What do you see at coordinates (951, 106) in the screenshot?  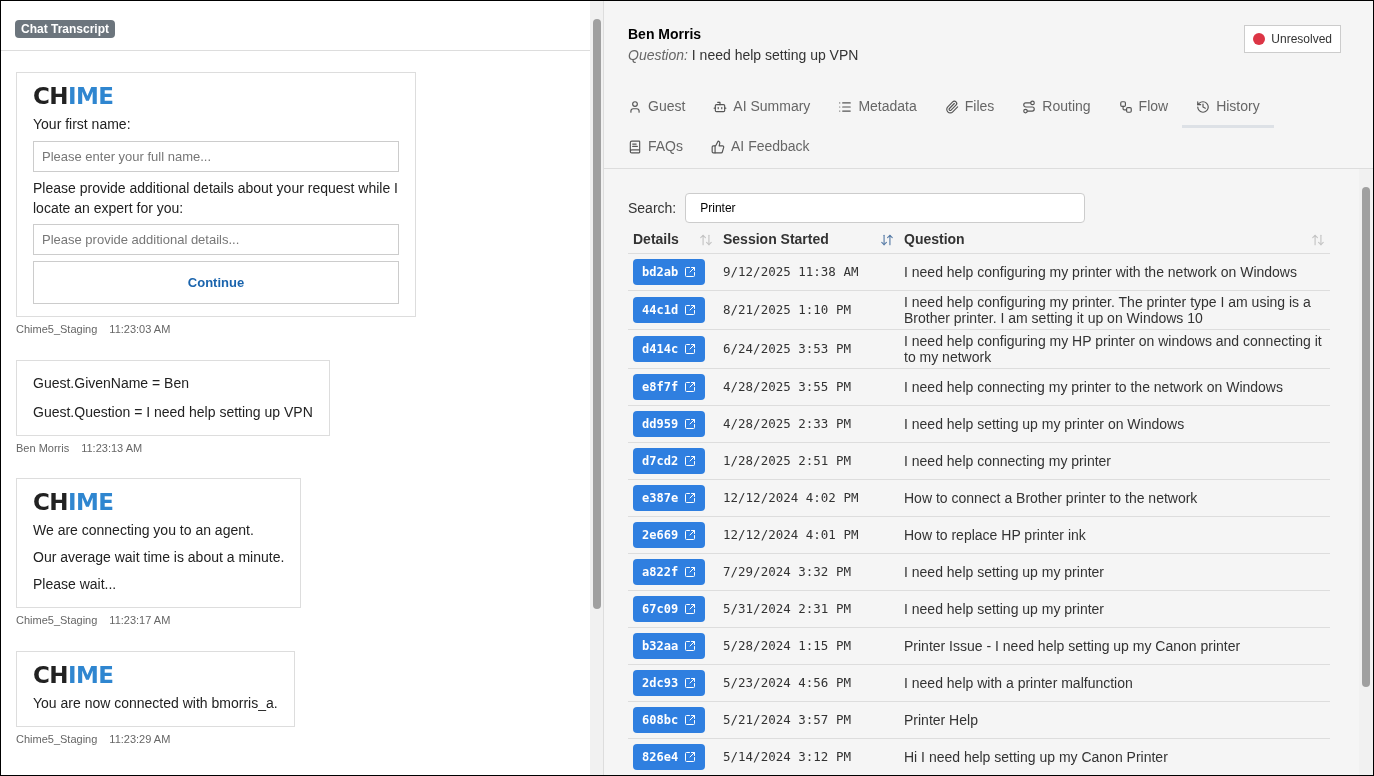 I see `paperclip-icon` at bounding box center [951, 106].